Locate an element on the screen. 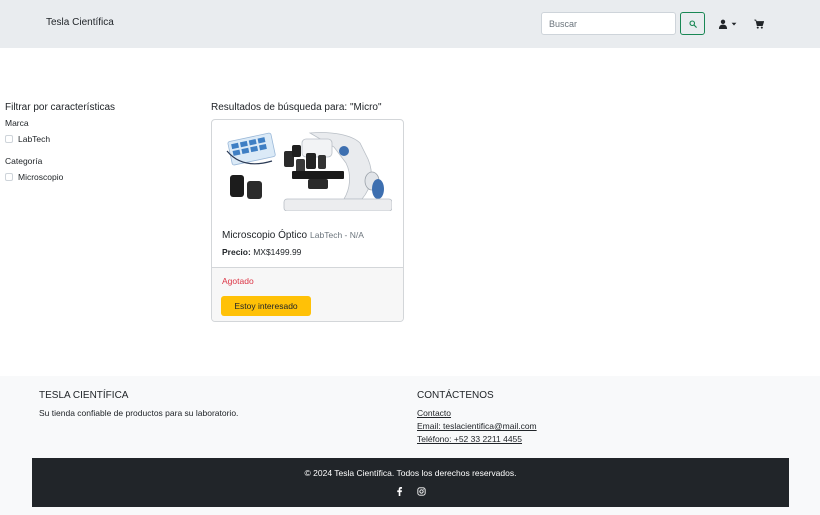 Image resolution: width=820 pixels, height=515 pixels. filter-option-label: Microscopio is located at coordinates (41, 177).